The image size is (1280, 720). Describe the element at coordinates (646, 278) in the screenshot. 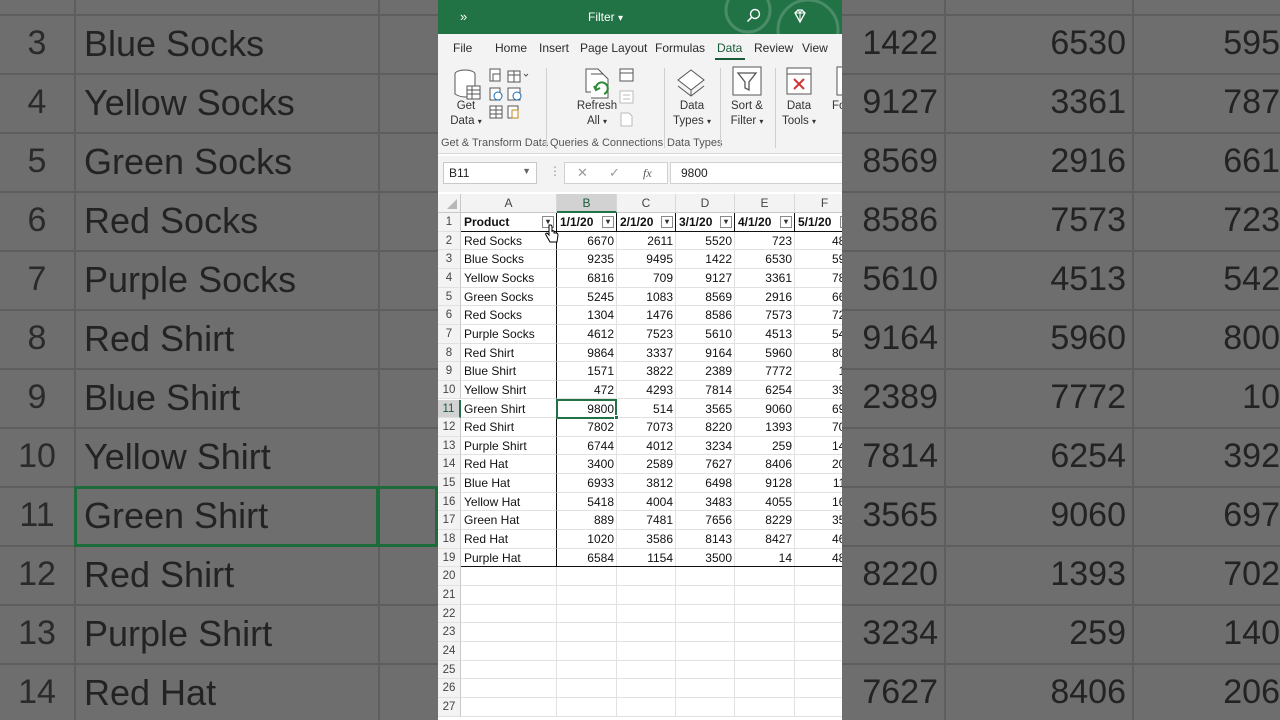

I see `value-cell: 709` at that location.